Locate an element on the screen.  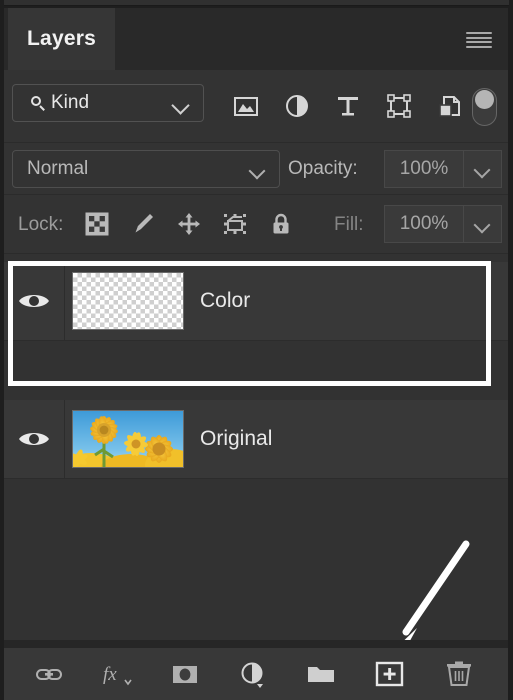
lock-icons is located at coordinates (189, 224).